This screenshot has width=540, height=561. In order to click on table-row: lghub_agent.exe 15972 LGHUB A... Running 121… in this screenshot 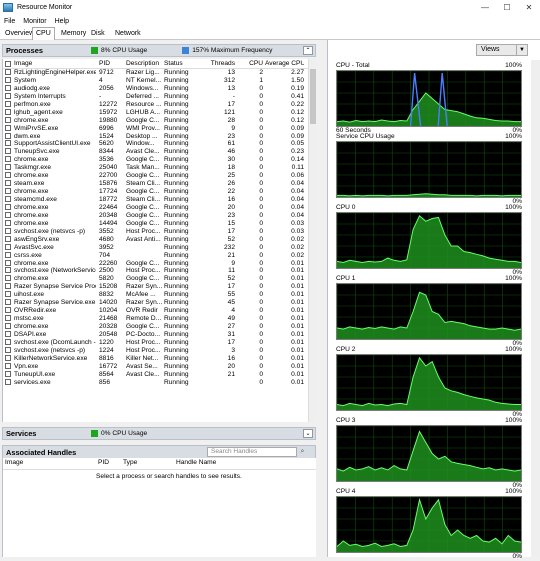, I will do `click(155, 112)`.